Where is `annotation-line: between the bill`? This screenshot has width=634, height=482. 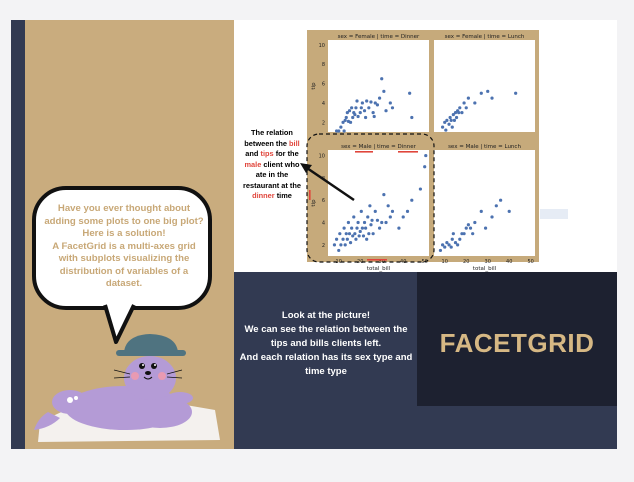
annotation-line: between the bill is located at coordinates (272, 144).